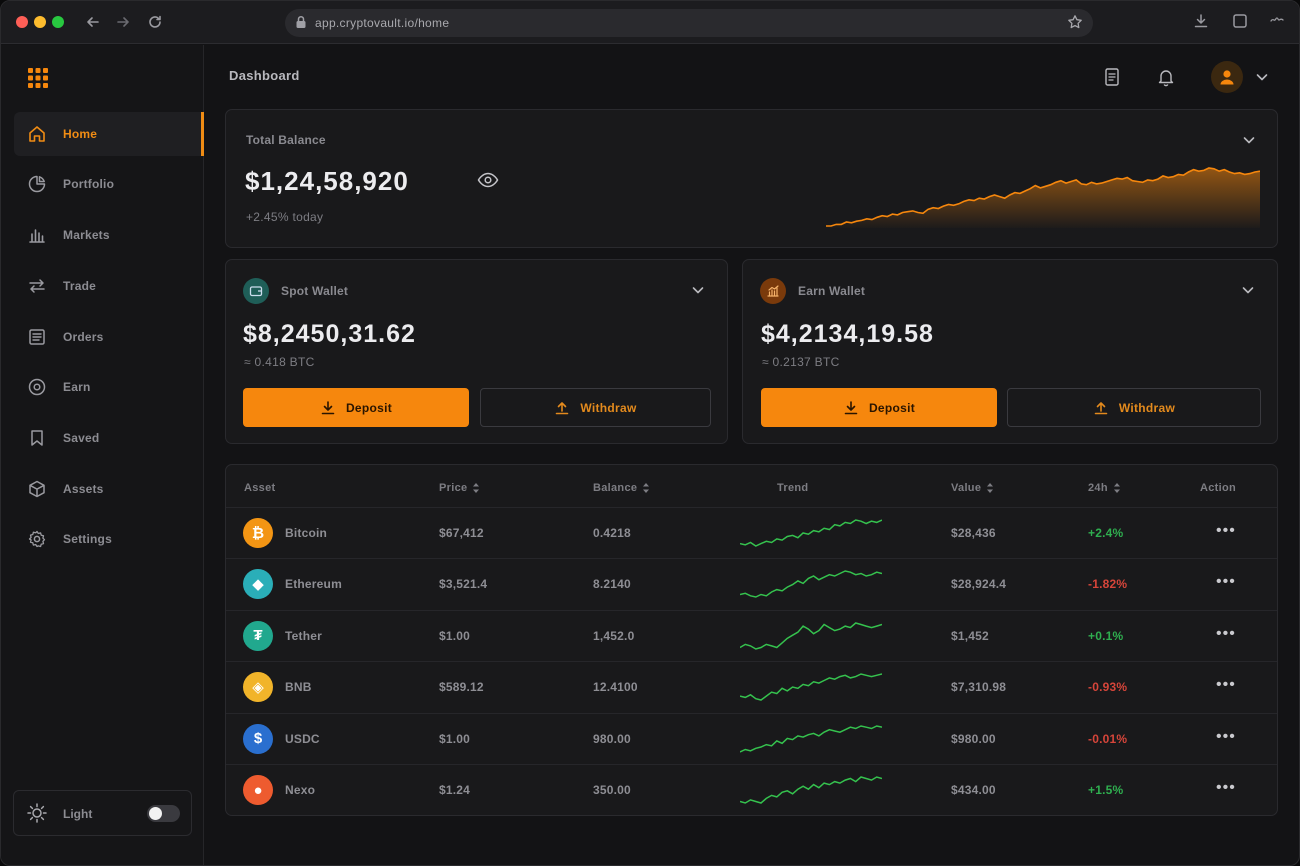 The width and height of the screenshot is (1300, 866). What do you see at coordinates (621, 488) in the screenshot?
I see `column-header-balance: Balance` at bounding box center [621, 488].